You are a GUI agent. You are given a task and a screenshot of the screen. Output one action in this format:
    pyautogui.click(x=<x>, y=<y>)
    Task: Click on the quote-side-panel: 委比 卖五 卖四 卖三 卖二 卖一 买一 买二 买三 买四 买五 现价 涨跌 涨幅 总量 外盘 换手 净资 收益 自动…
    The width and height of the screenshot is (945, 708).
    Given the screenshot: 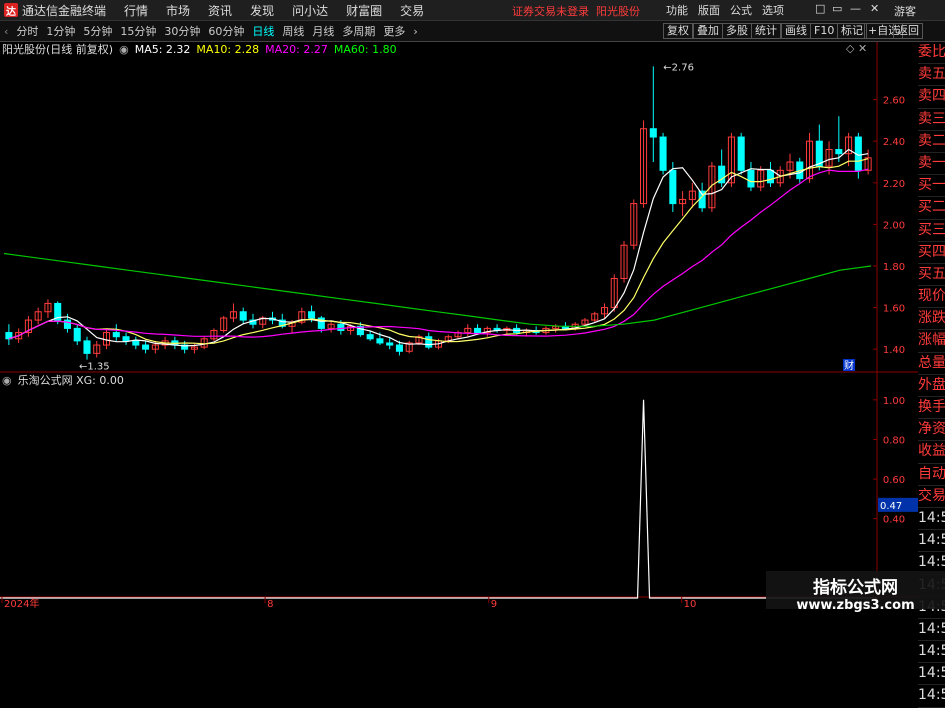 What is the action you would take?
    pyautogui.click(x=931, y=375)
    